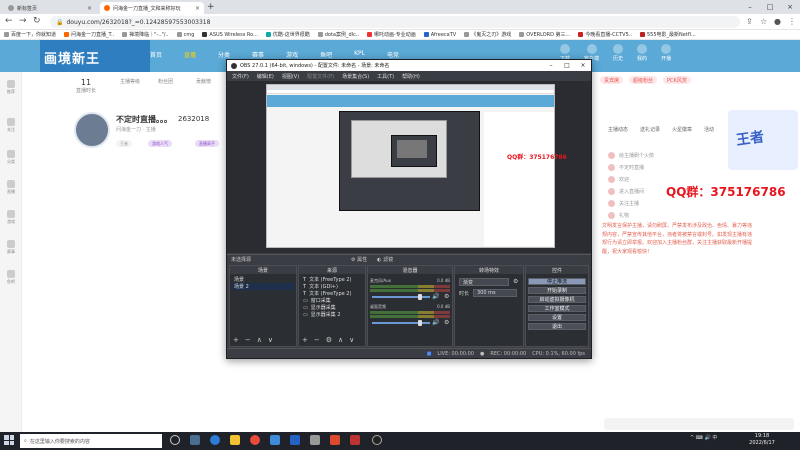  What do you see at coordinates (391, 34) in the screenshot?
I see `bookmark-item: 哪吒动画-专业动画` at bounding box center [391, 34].